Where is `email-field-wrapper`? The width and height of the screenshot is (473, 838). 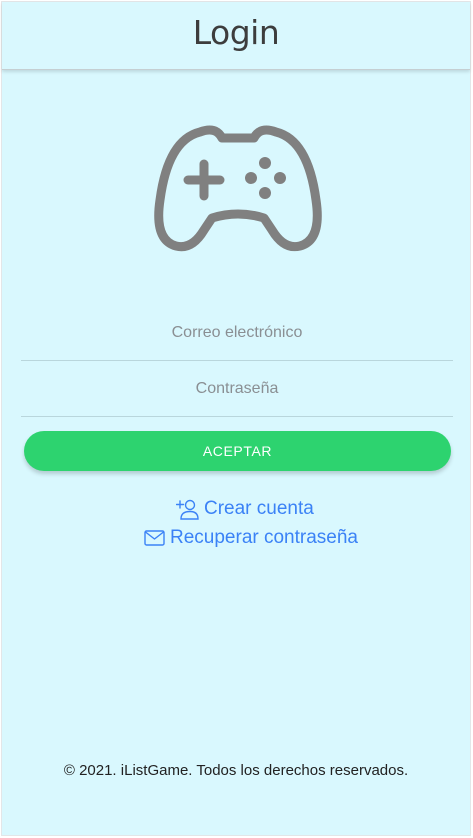
email-field-wrapper is located at coordinates (237, 333).